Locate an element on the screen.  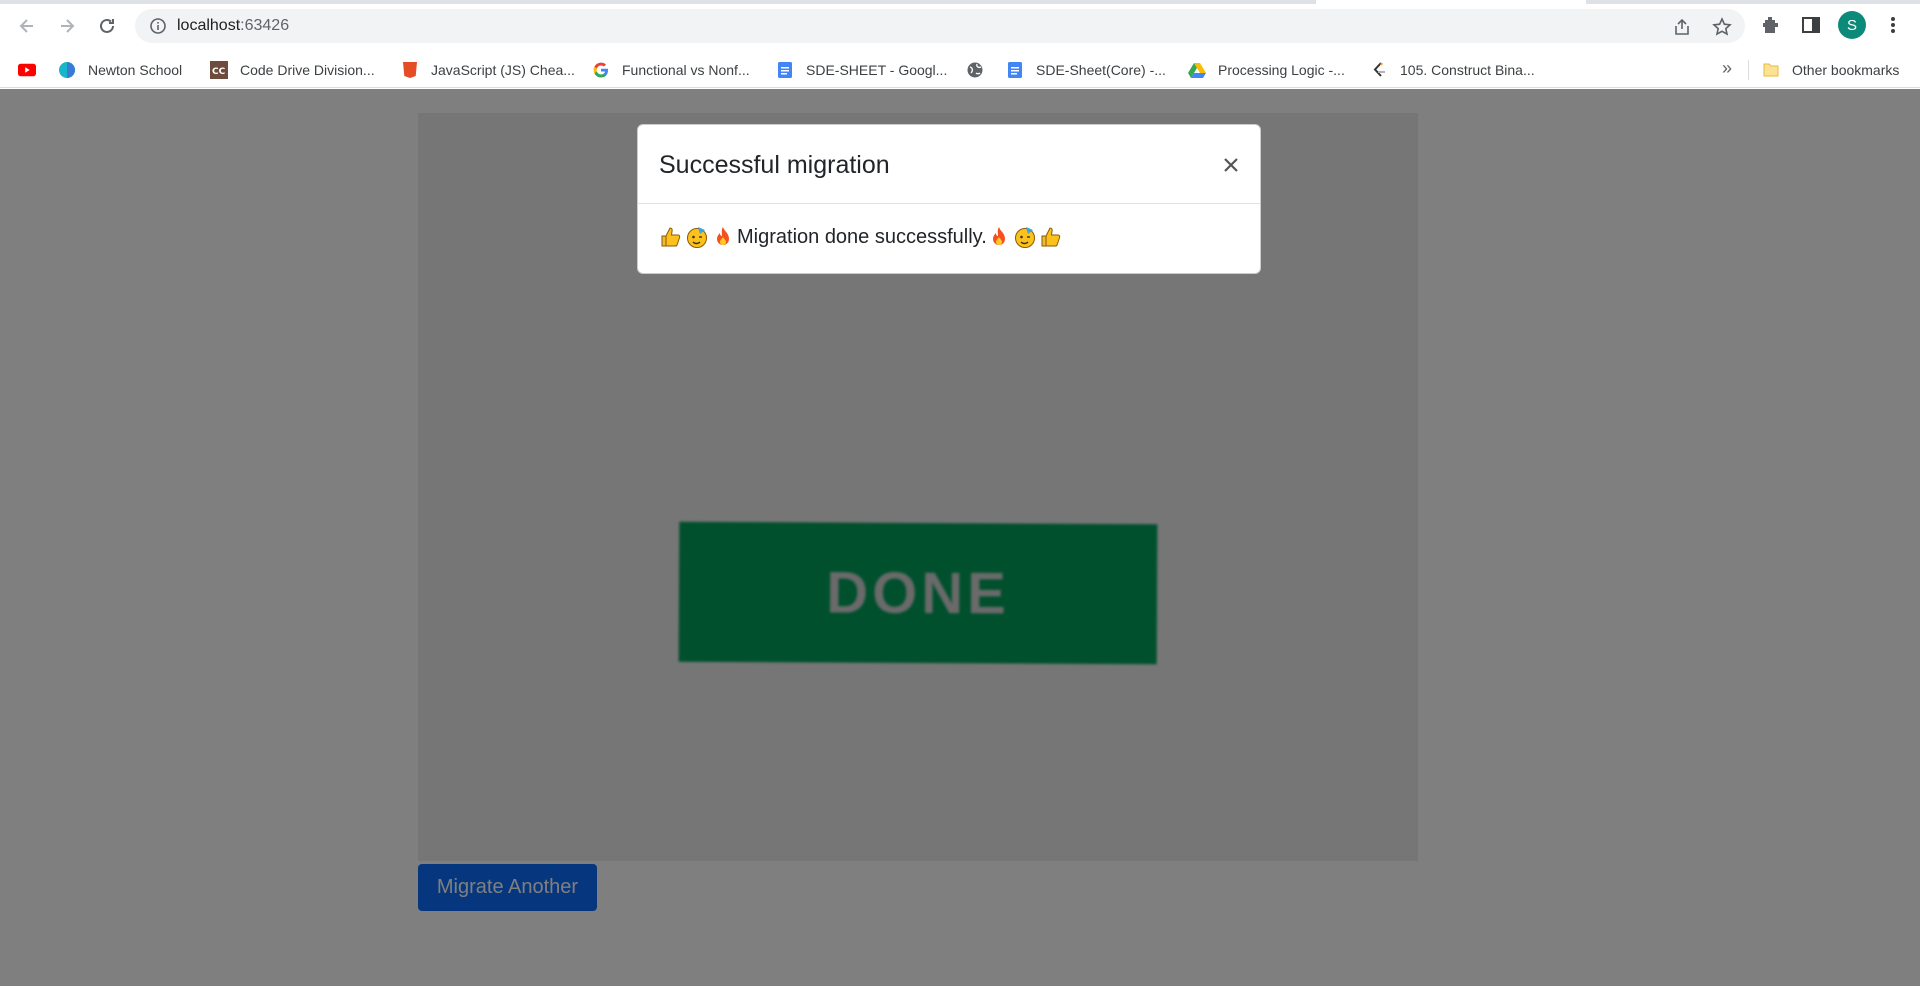
forward-button is located at coordinates (67, 26).